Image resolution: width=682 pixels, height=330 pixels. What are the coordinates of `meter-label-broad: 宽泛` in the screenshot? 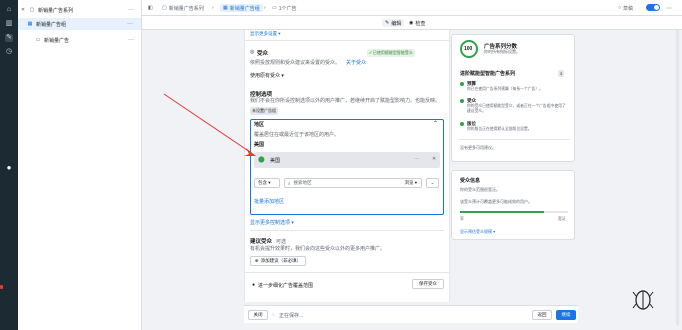 It's located at (562, 219).